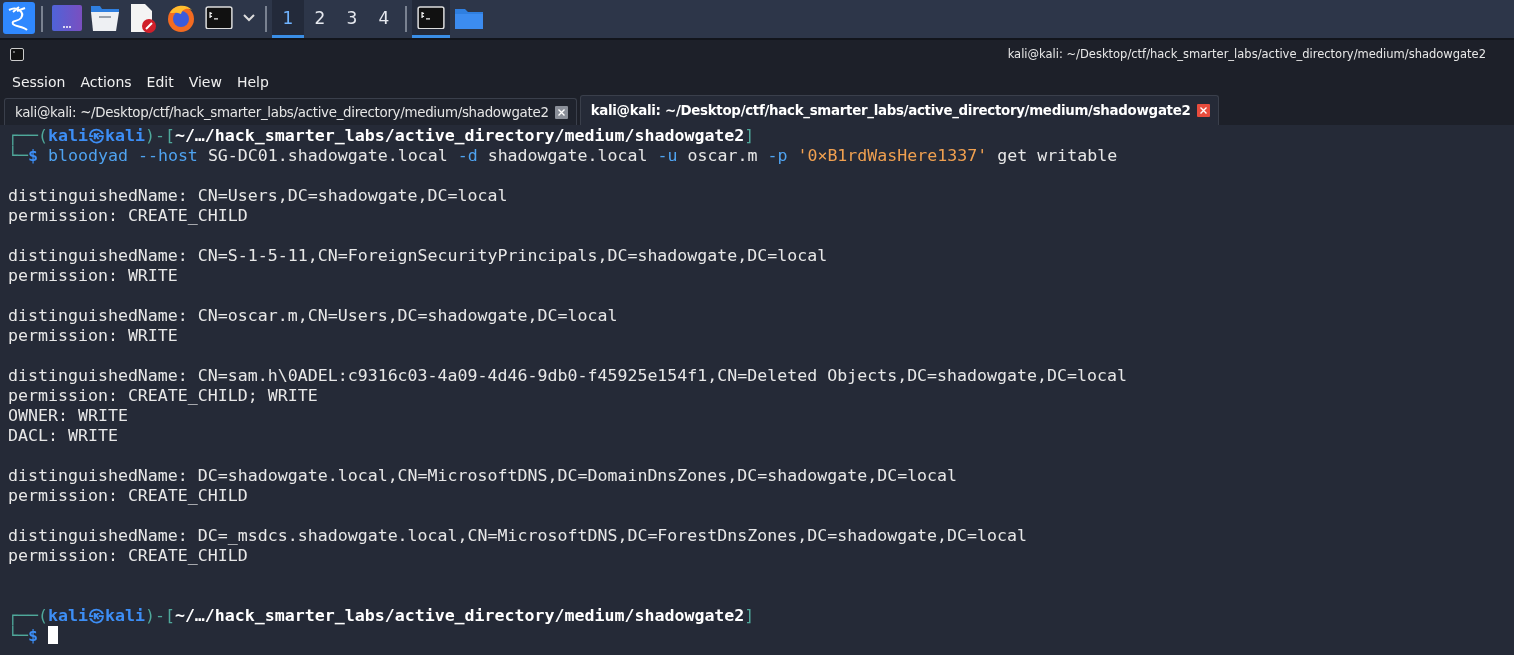 This screenshot has width=1514, height=655. What do you see at coordinates (63, 435) in the screenshot?
I see `output-line: DACL: WRITE` at bounding box center [63, 435].